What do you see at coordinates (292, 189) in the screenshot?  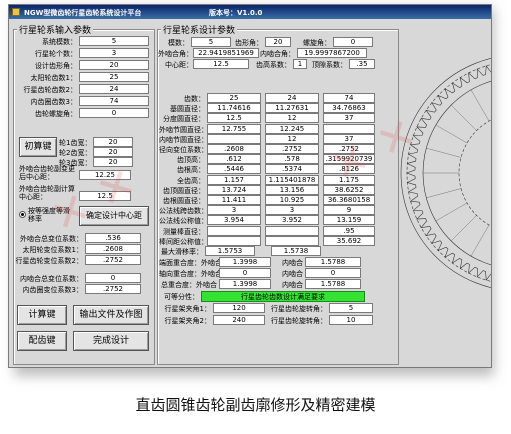 I see `param-planet-field: 13.156` at bounding box center [292, 189].